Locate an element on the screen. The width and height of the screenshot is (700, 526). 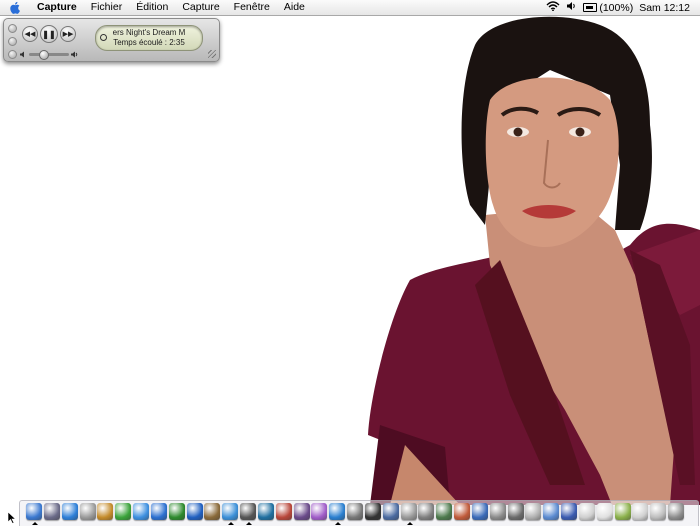
pause-icon: ❚❚ is located at coordinates (49, 34).